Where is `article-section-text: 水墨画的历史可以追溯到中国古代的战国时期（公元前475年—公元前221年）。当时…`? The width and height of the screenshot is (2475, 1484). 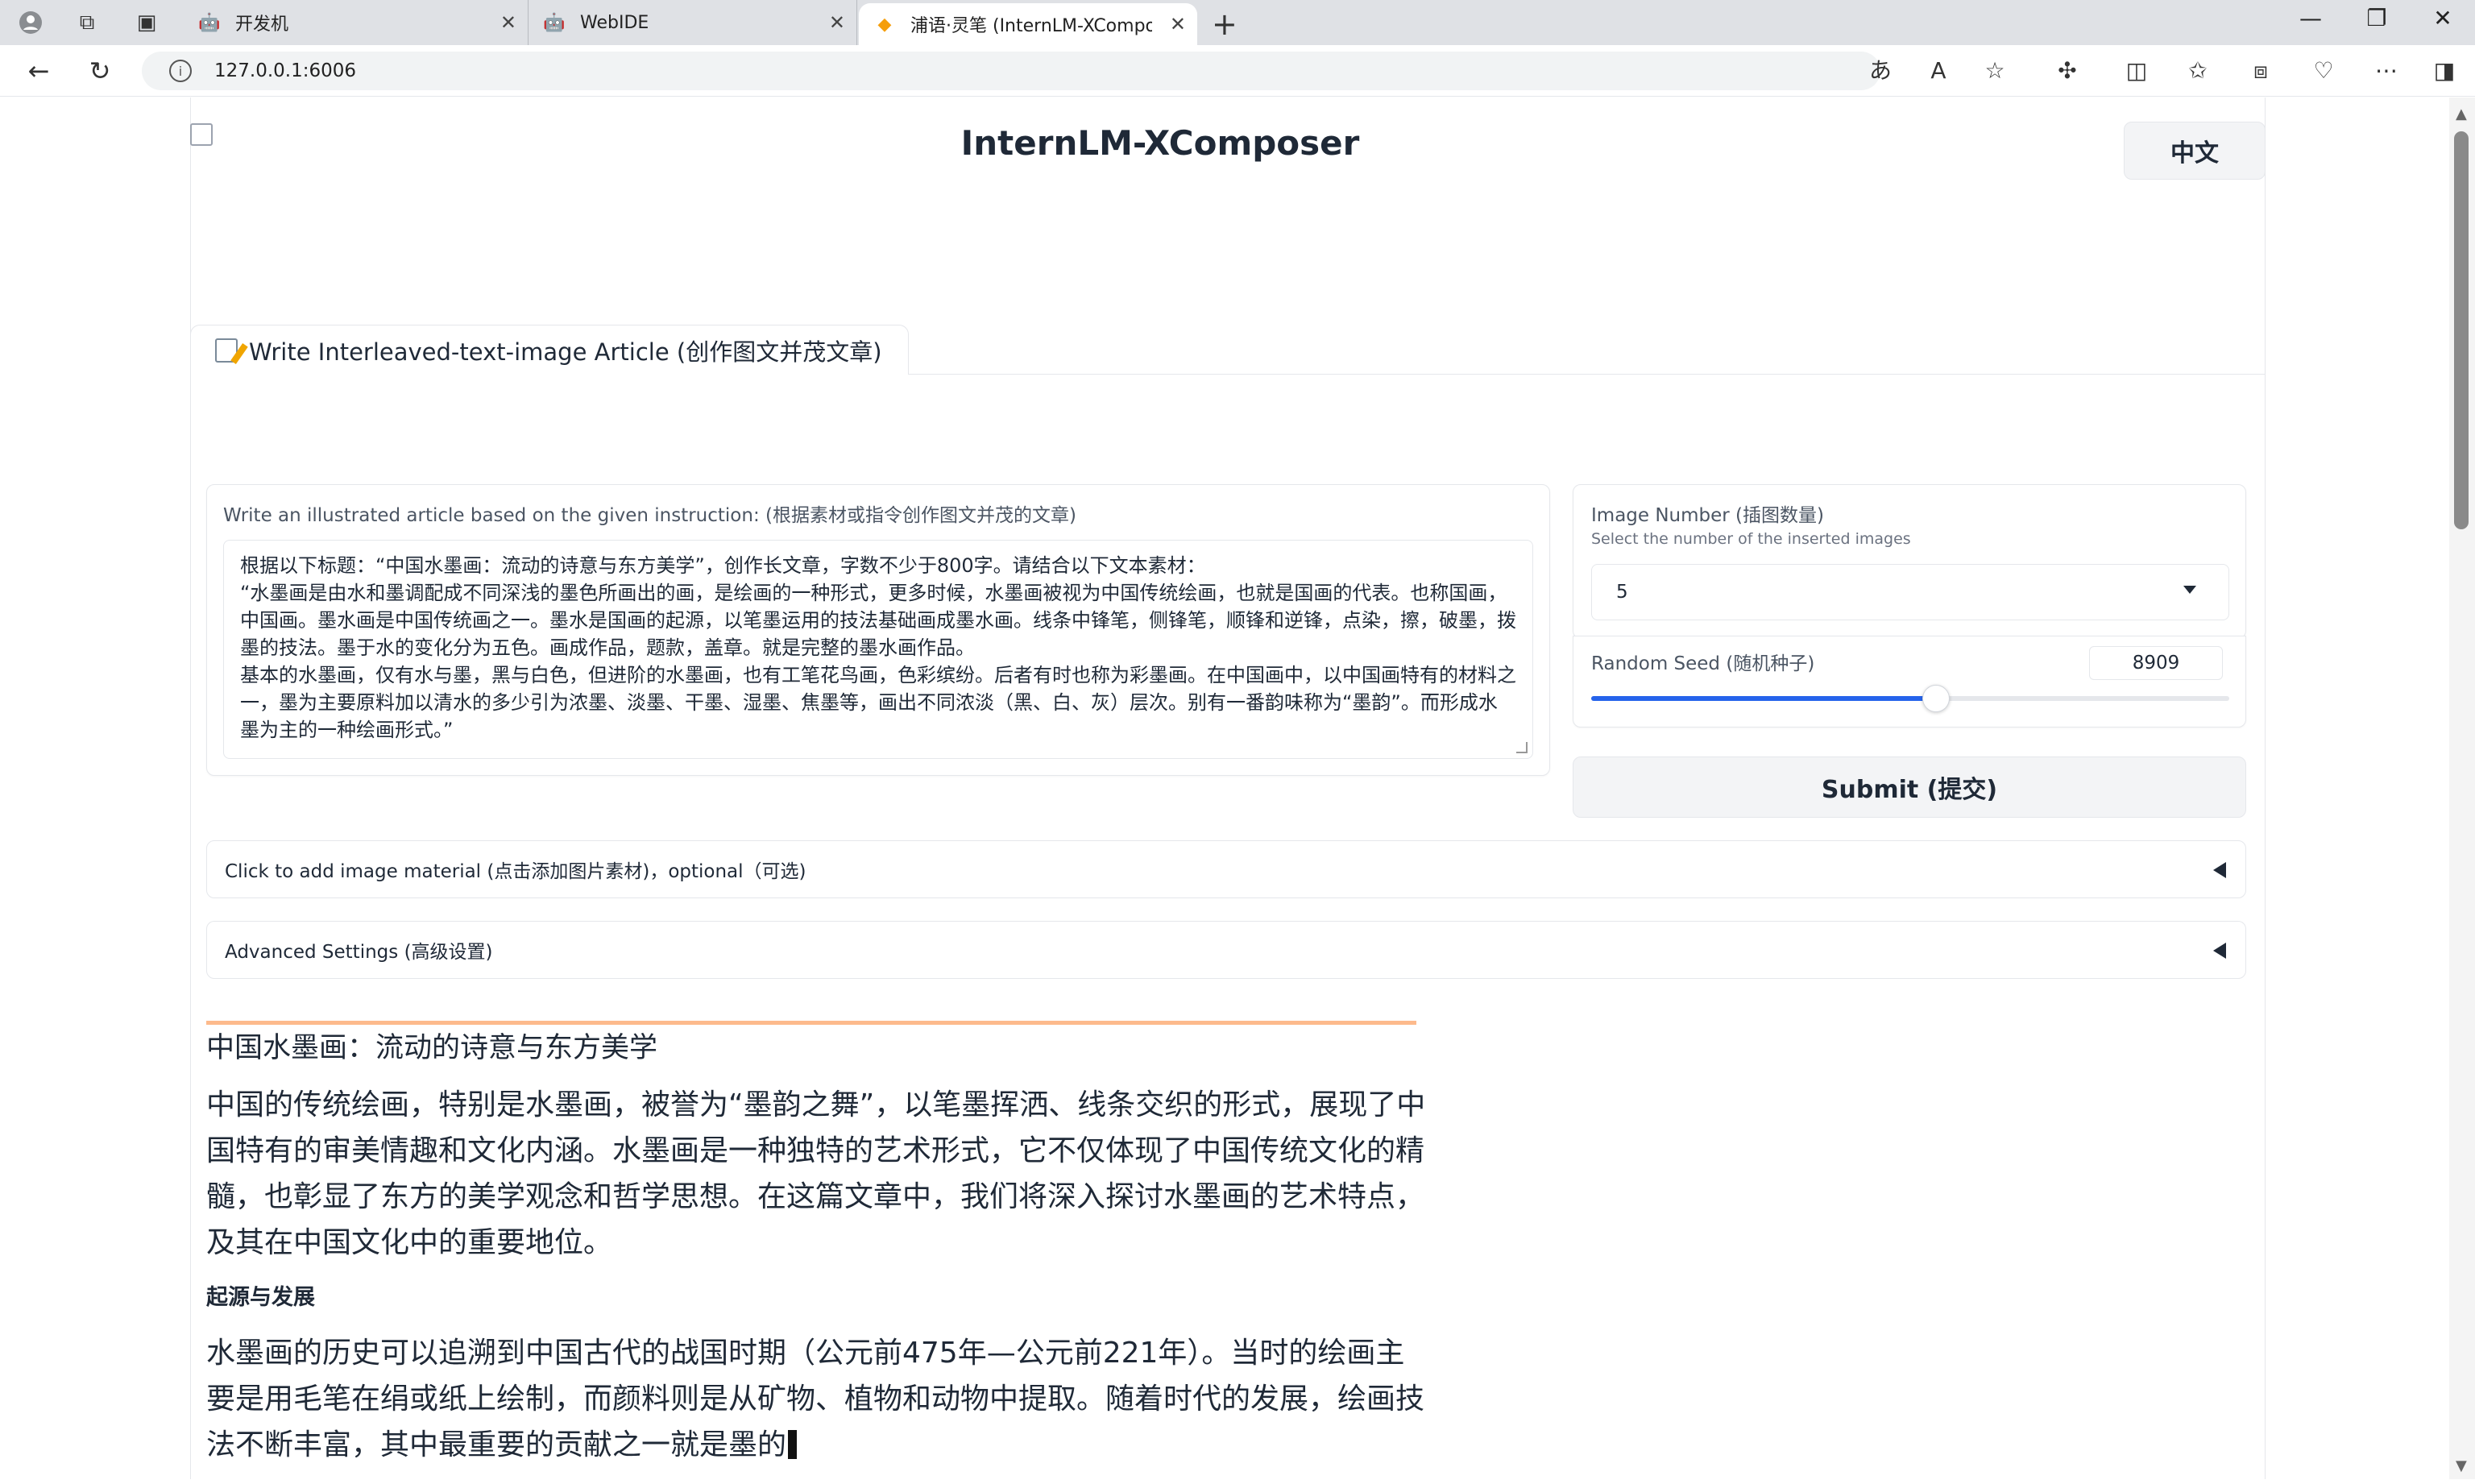
article-section-text: 水墨画的历史可以追溯到中国古代的战国时期（公元前475年—公元前221年）。当时… is located at coordinates (815, 1399).